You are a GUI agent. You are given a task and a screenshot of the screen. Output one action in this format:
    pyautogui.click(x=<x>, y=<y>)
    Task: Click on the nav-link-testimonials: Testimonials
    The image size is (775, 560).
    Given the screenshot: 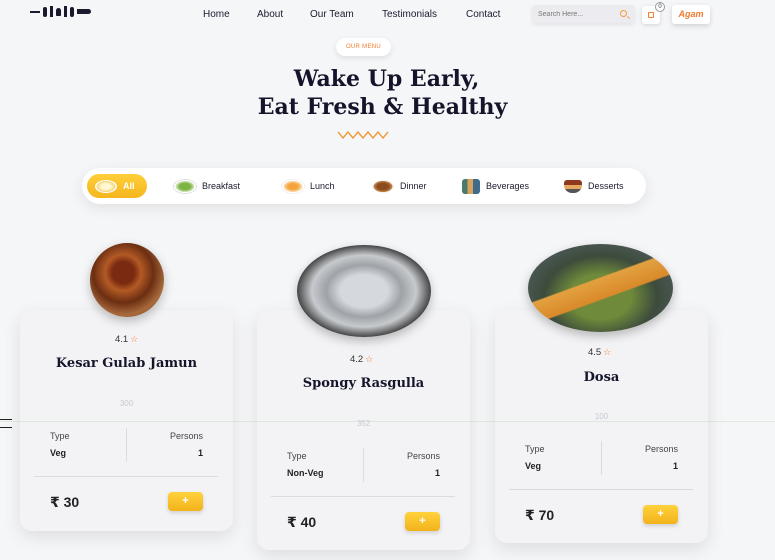 What is the action you would take?
    pyautogui.click(x=409, y=14)
    